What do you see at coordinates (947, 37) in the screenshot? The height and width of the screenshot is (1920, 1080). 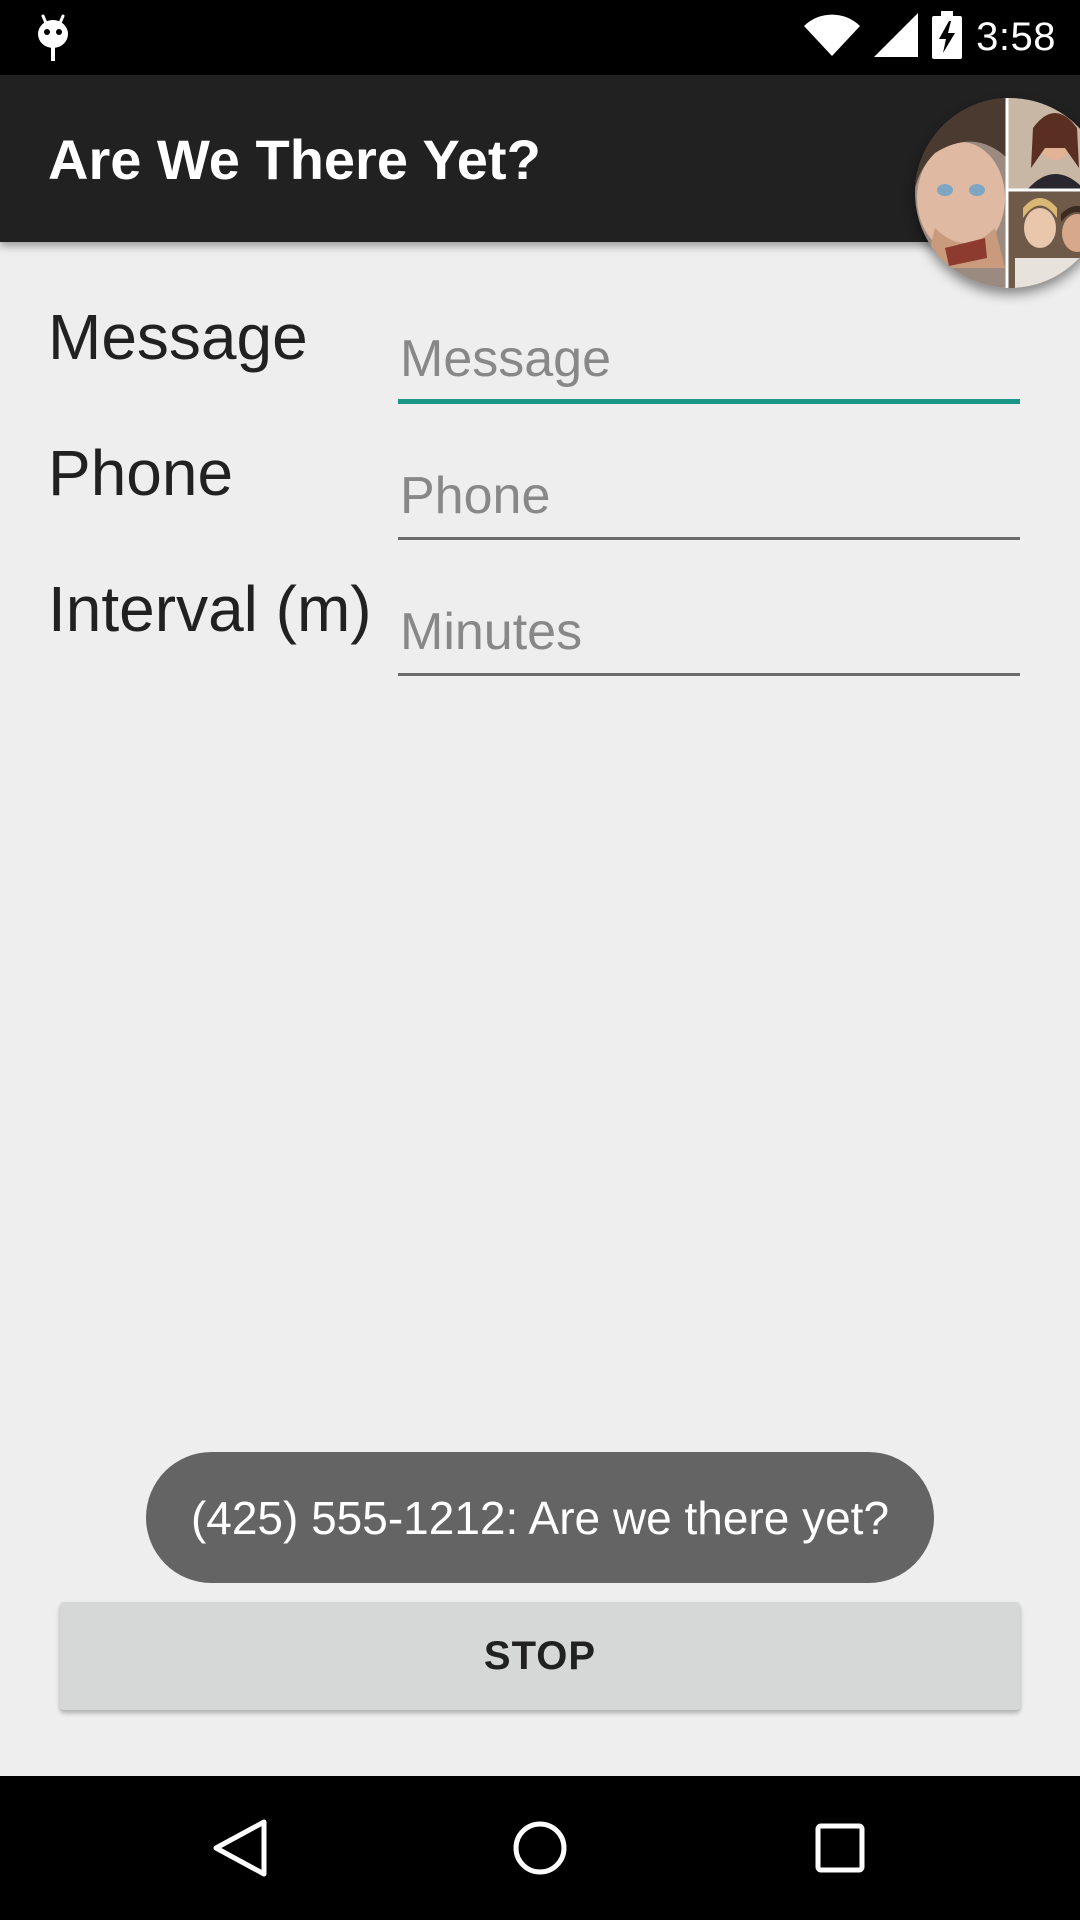 I see `battery-charging-icon` at bounding box center [947, 37].